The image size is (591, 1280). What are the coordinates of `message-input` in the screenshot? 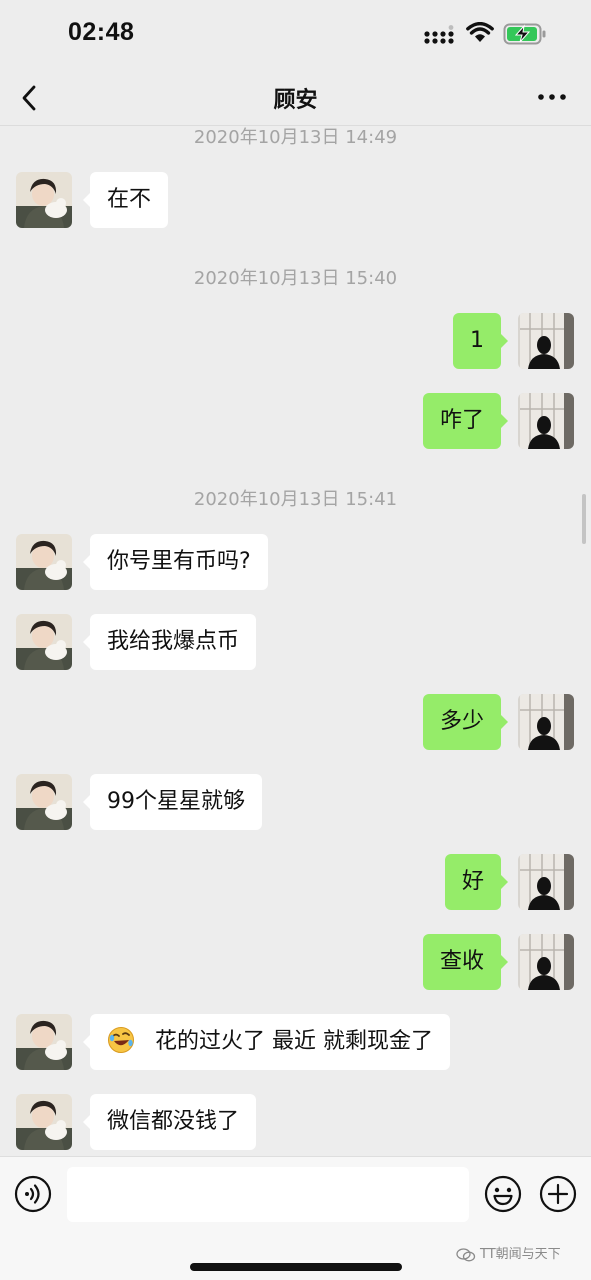 It's located at (268, 1194).